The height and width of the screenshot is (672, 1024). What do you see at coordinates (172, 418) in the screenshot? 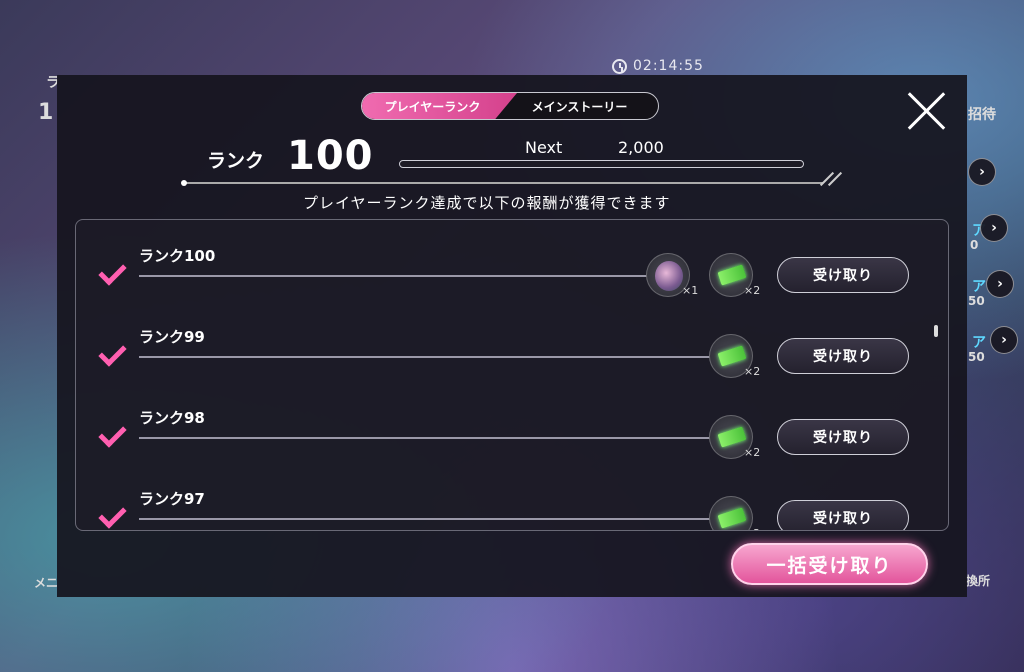
I see `reward-title: ランク98` at bounding box center [172, 418].